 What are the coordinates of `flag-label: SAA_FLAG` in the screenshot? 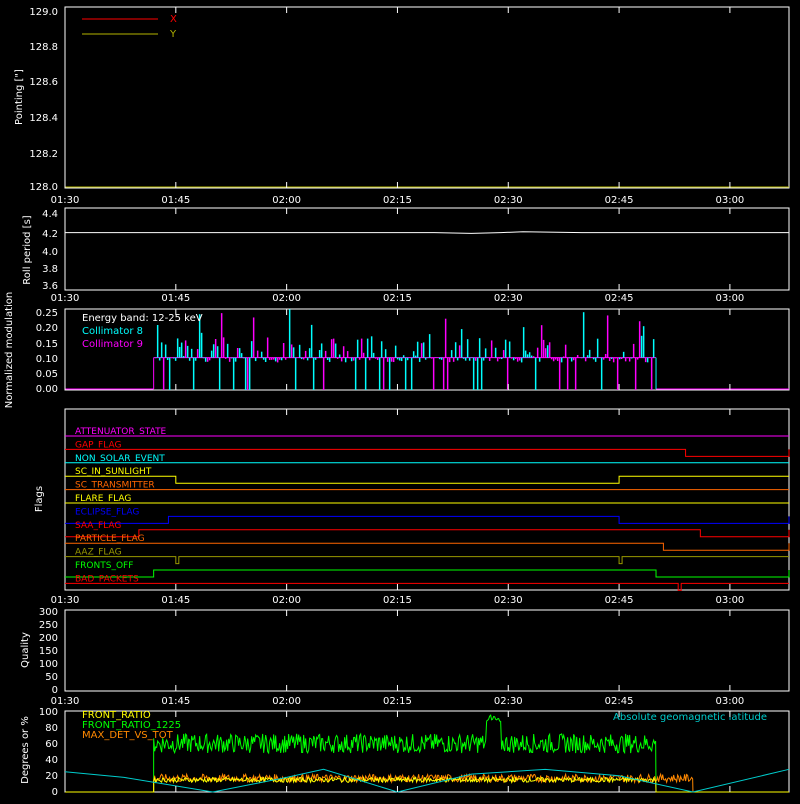 It's located at (98, 526).